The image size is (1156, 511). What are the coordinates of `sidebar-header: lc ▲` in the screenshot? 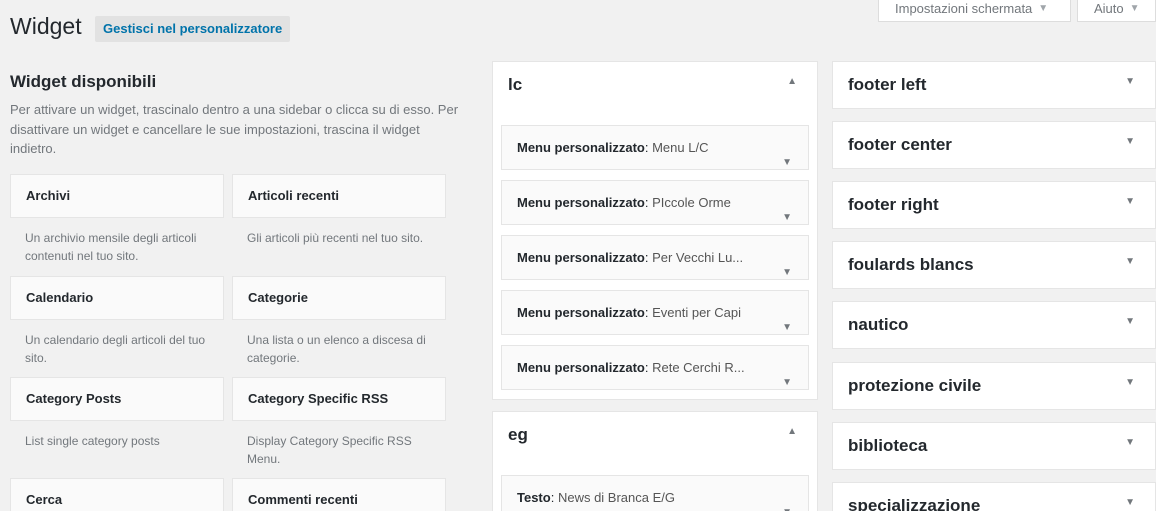 It's located at (655, 85).